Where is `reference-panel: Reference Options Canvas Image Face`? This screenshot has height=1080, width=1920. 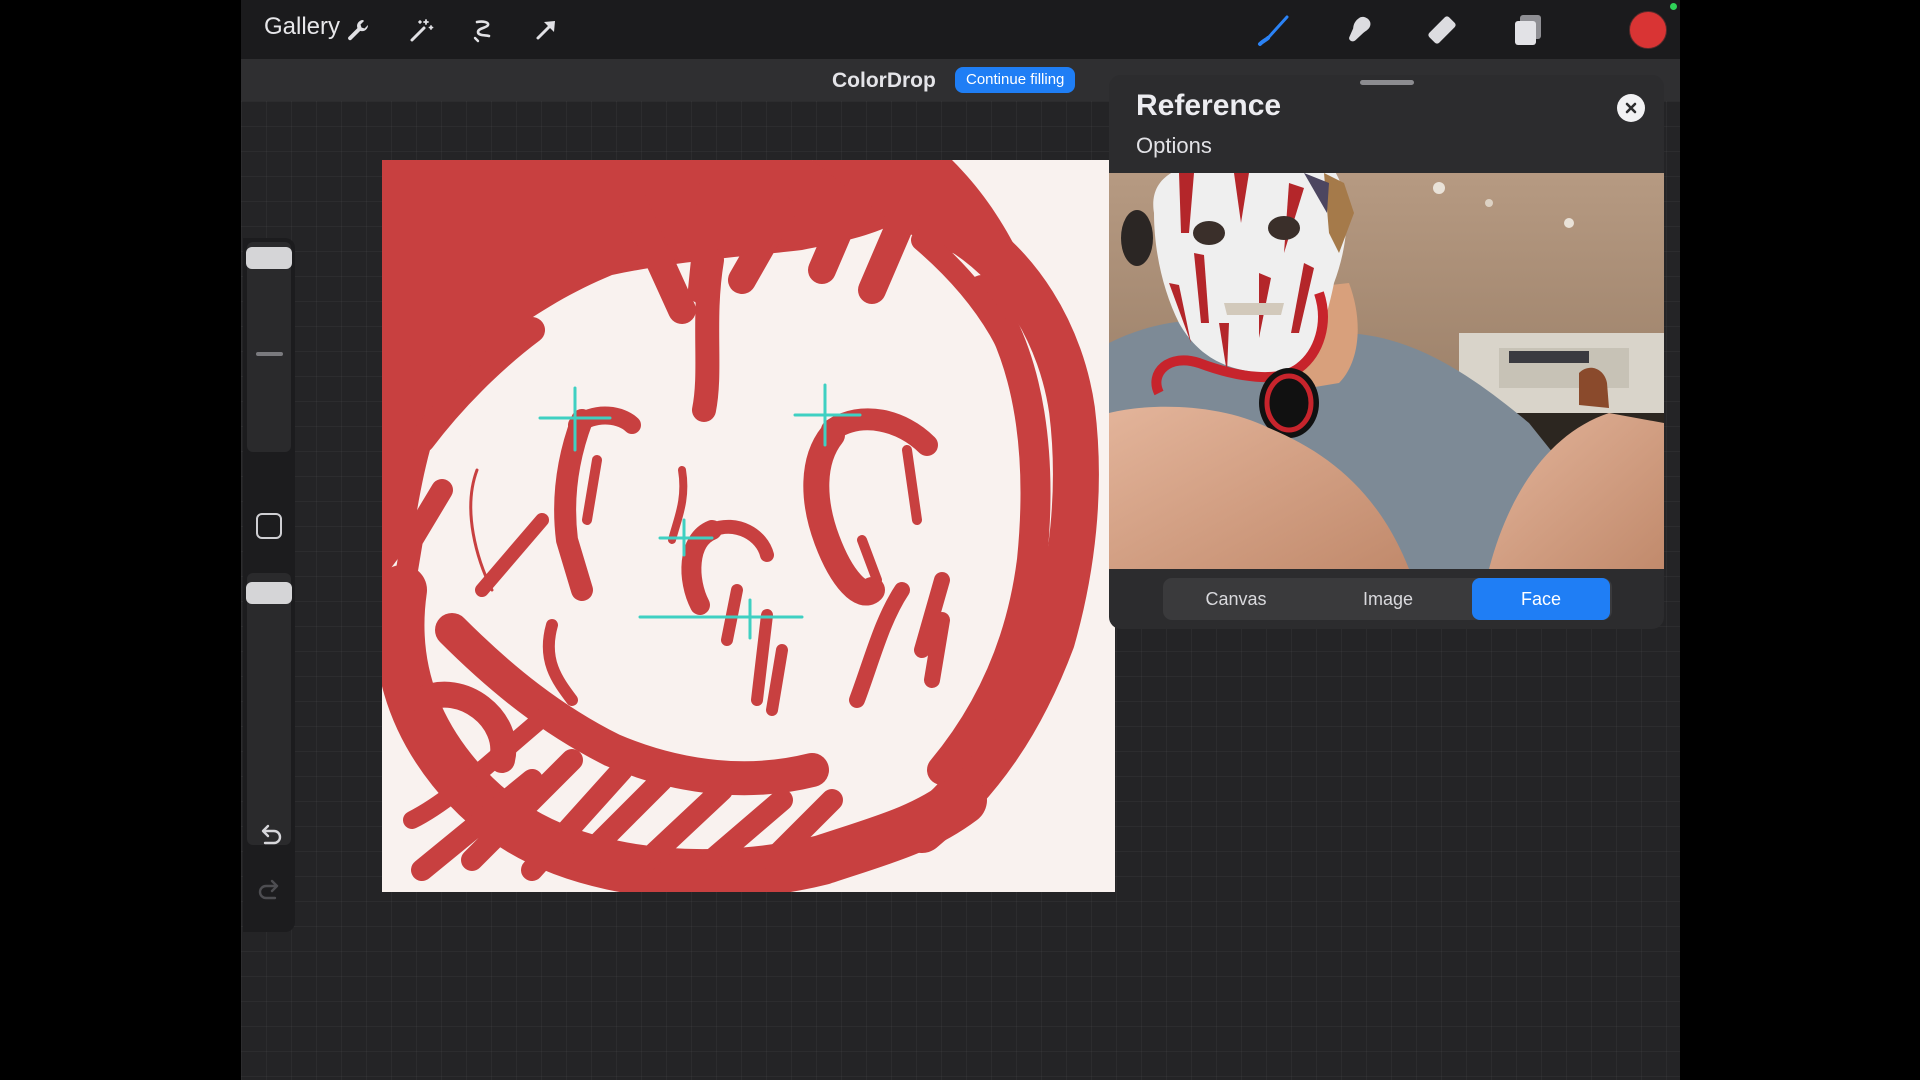
reference-panel: Reference Options Canvas Image Face is located at coordinates (1386, 352).